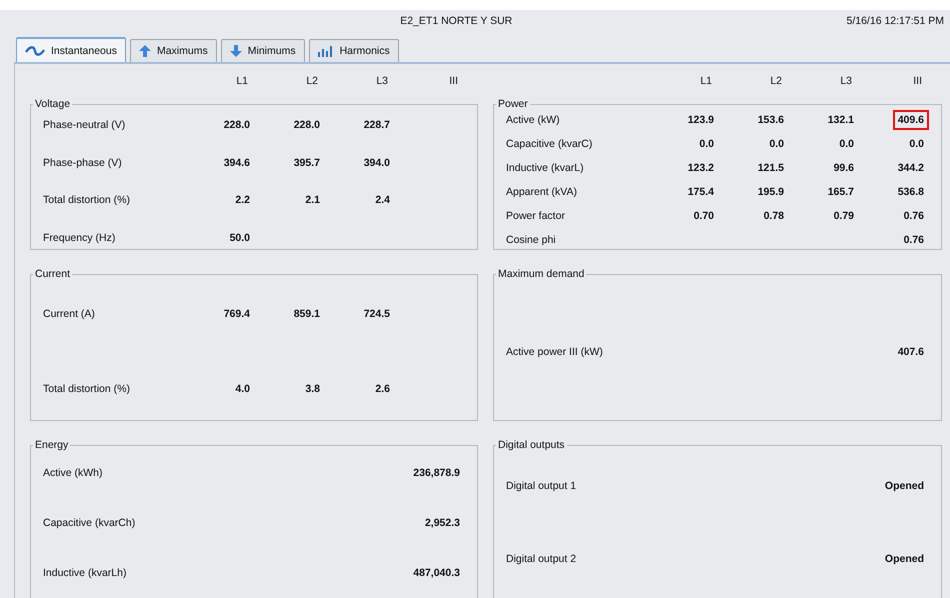  What do you see at coordinates (541, 274) in the screenshot?
I see `section-title: Maximum demand` at bounding box center [541, 274].